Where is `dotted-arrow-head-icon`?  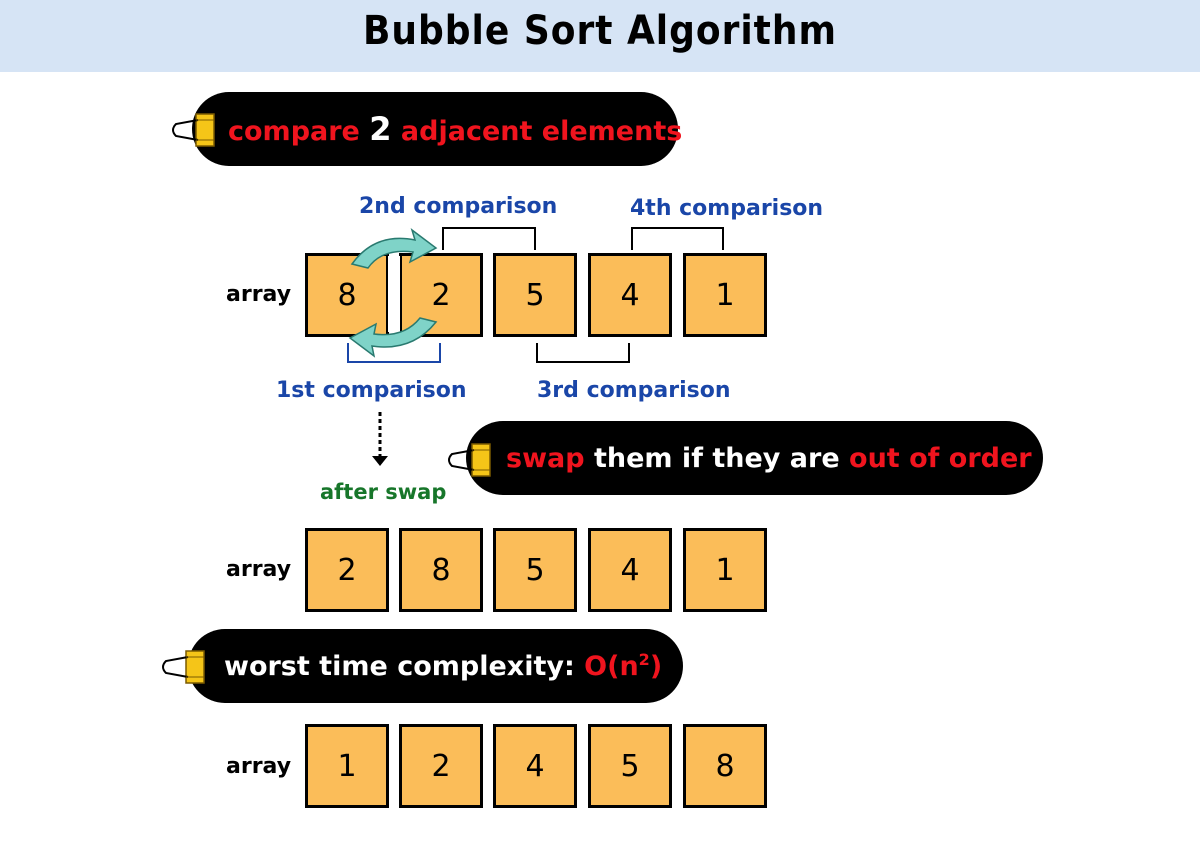 dotted-arrow-head-icon is located at coordinates (380, 461).